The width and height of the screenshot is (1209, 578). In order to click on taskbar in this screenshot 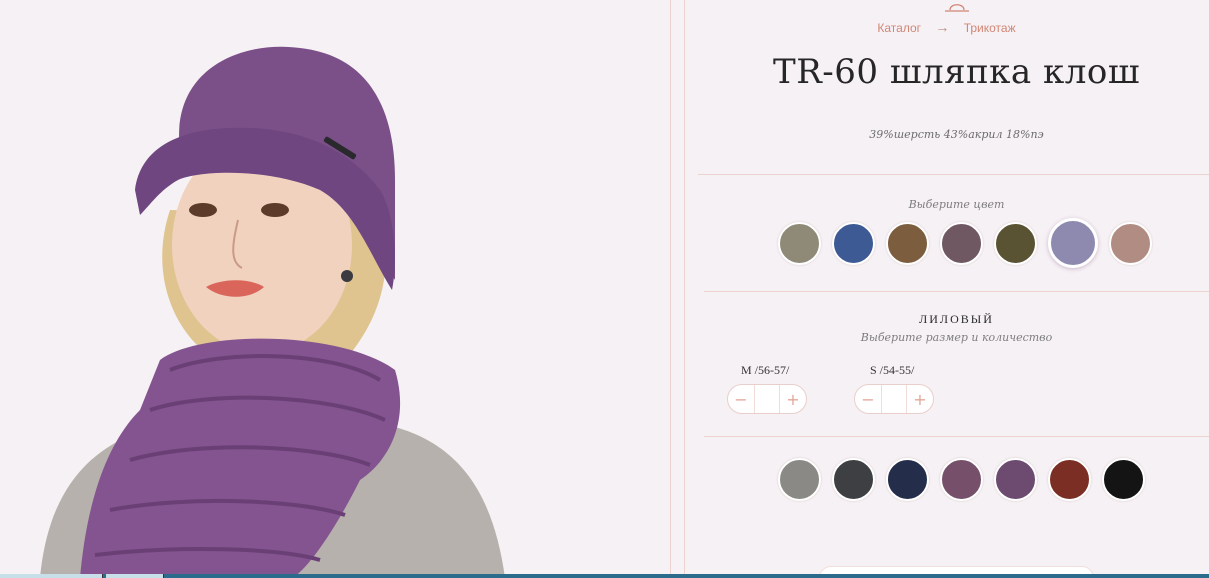, I will do `click(604, 576)`.